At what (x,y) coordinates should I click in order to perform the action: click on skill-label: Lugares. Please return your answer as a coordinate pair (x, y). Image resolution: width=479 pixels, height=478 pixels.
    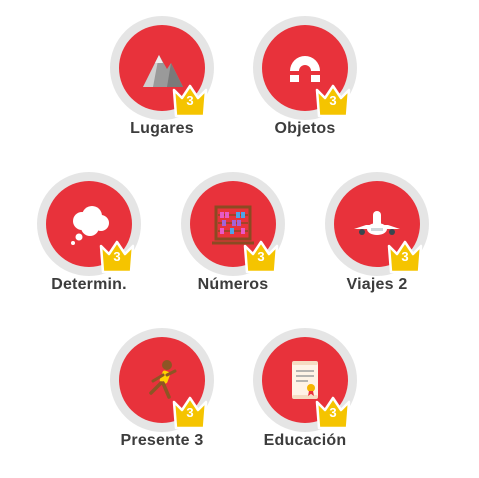
    Looking at the image, I should click on (162, 128).